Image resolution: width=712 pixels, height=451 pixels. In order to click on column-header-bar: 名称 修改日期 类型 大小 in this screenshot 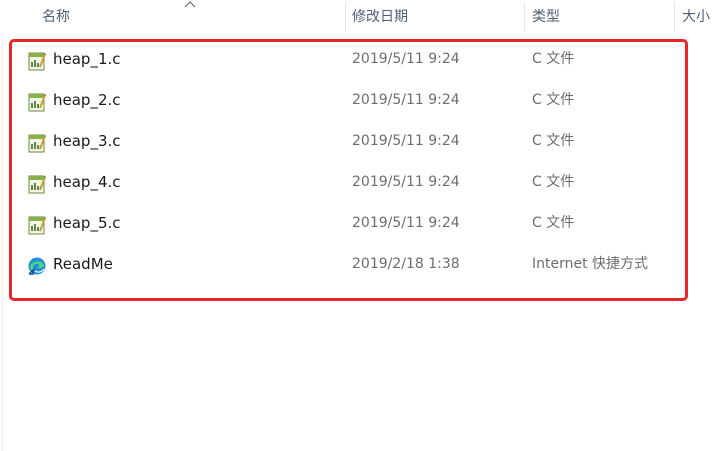, I will do `click(356, 17)`.